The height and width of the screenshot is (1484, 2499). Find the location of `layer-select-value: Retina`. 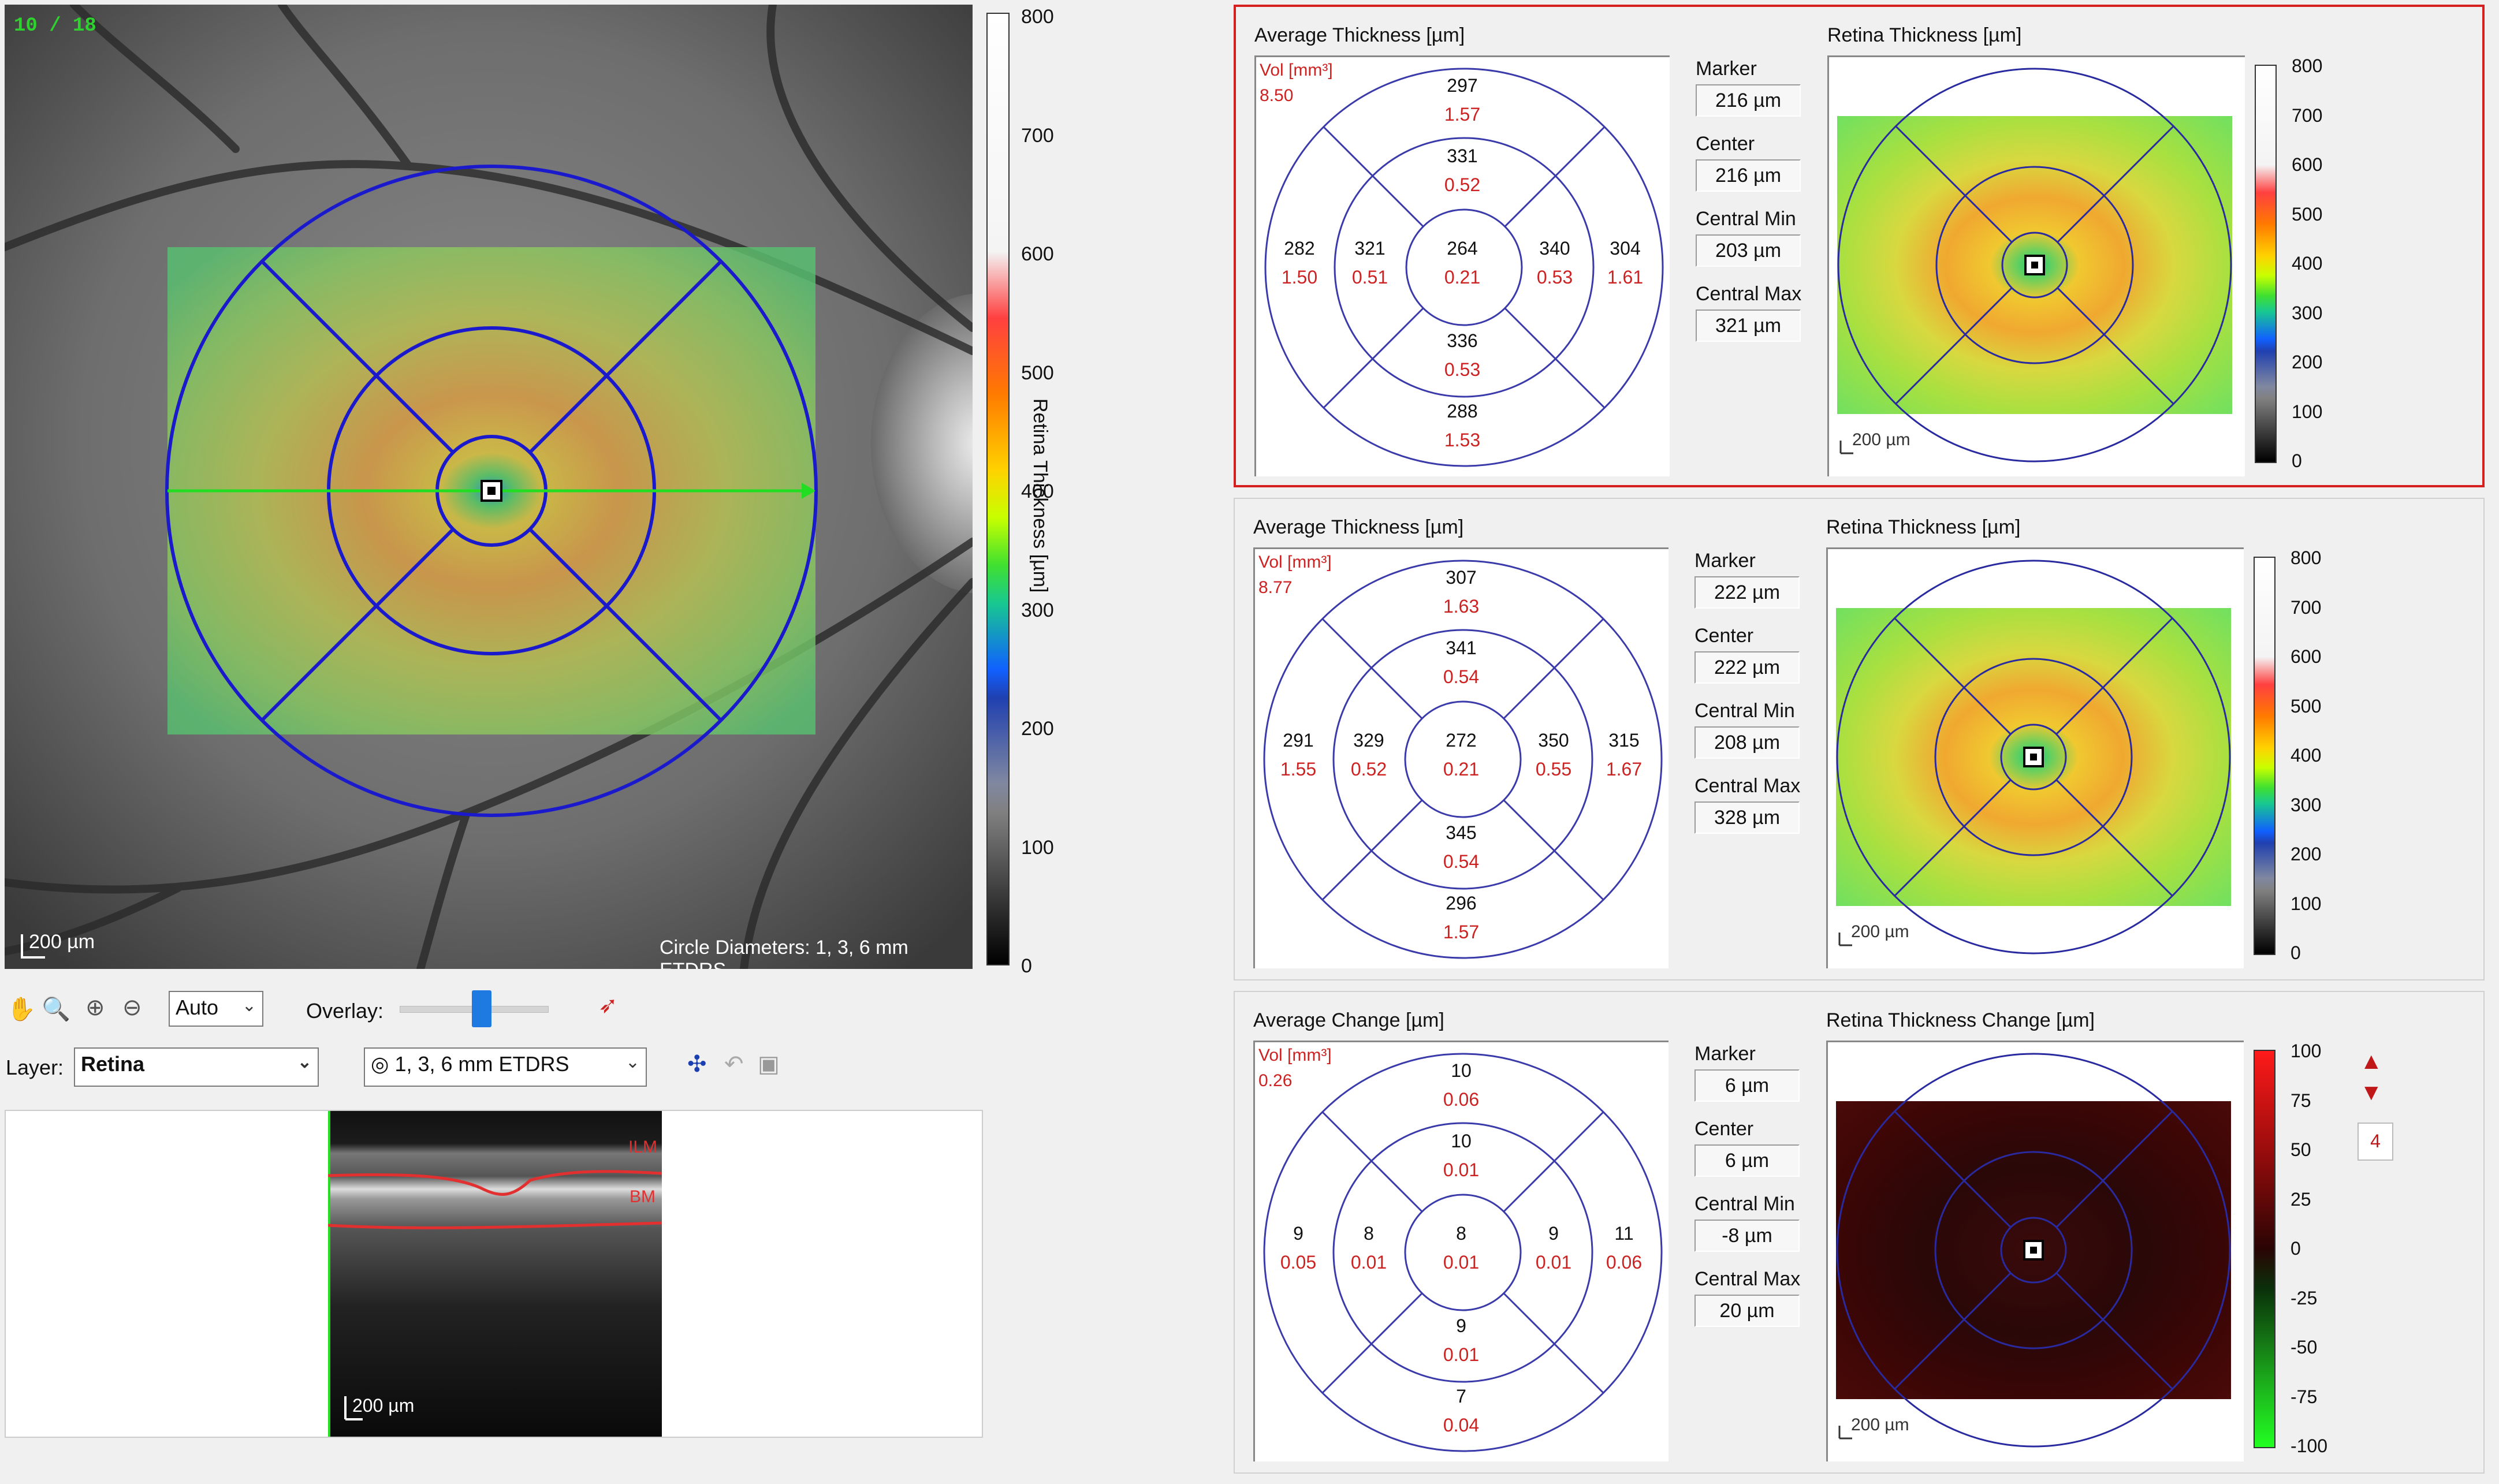

layer-select-value: Retina is located at coordinates (113, 1064).